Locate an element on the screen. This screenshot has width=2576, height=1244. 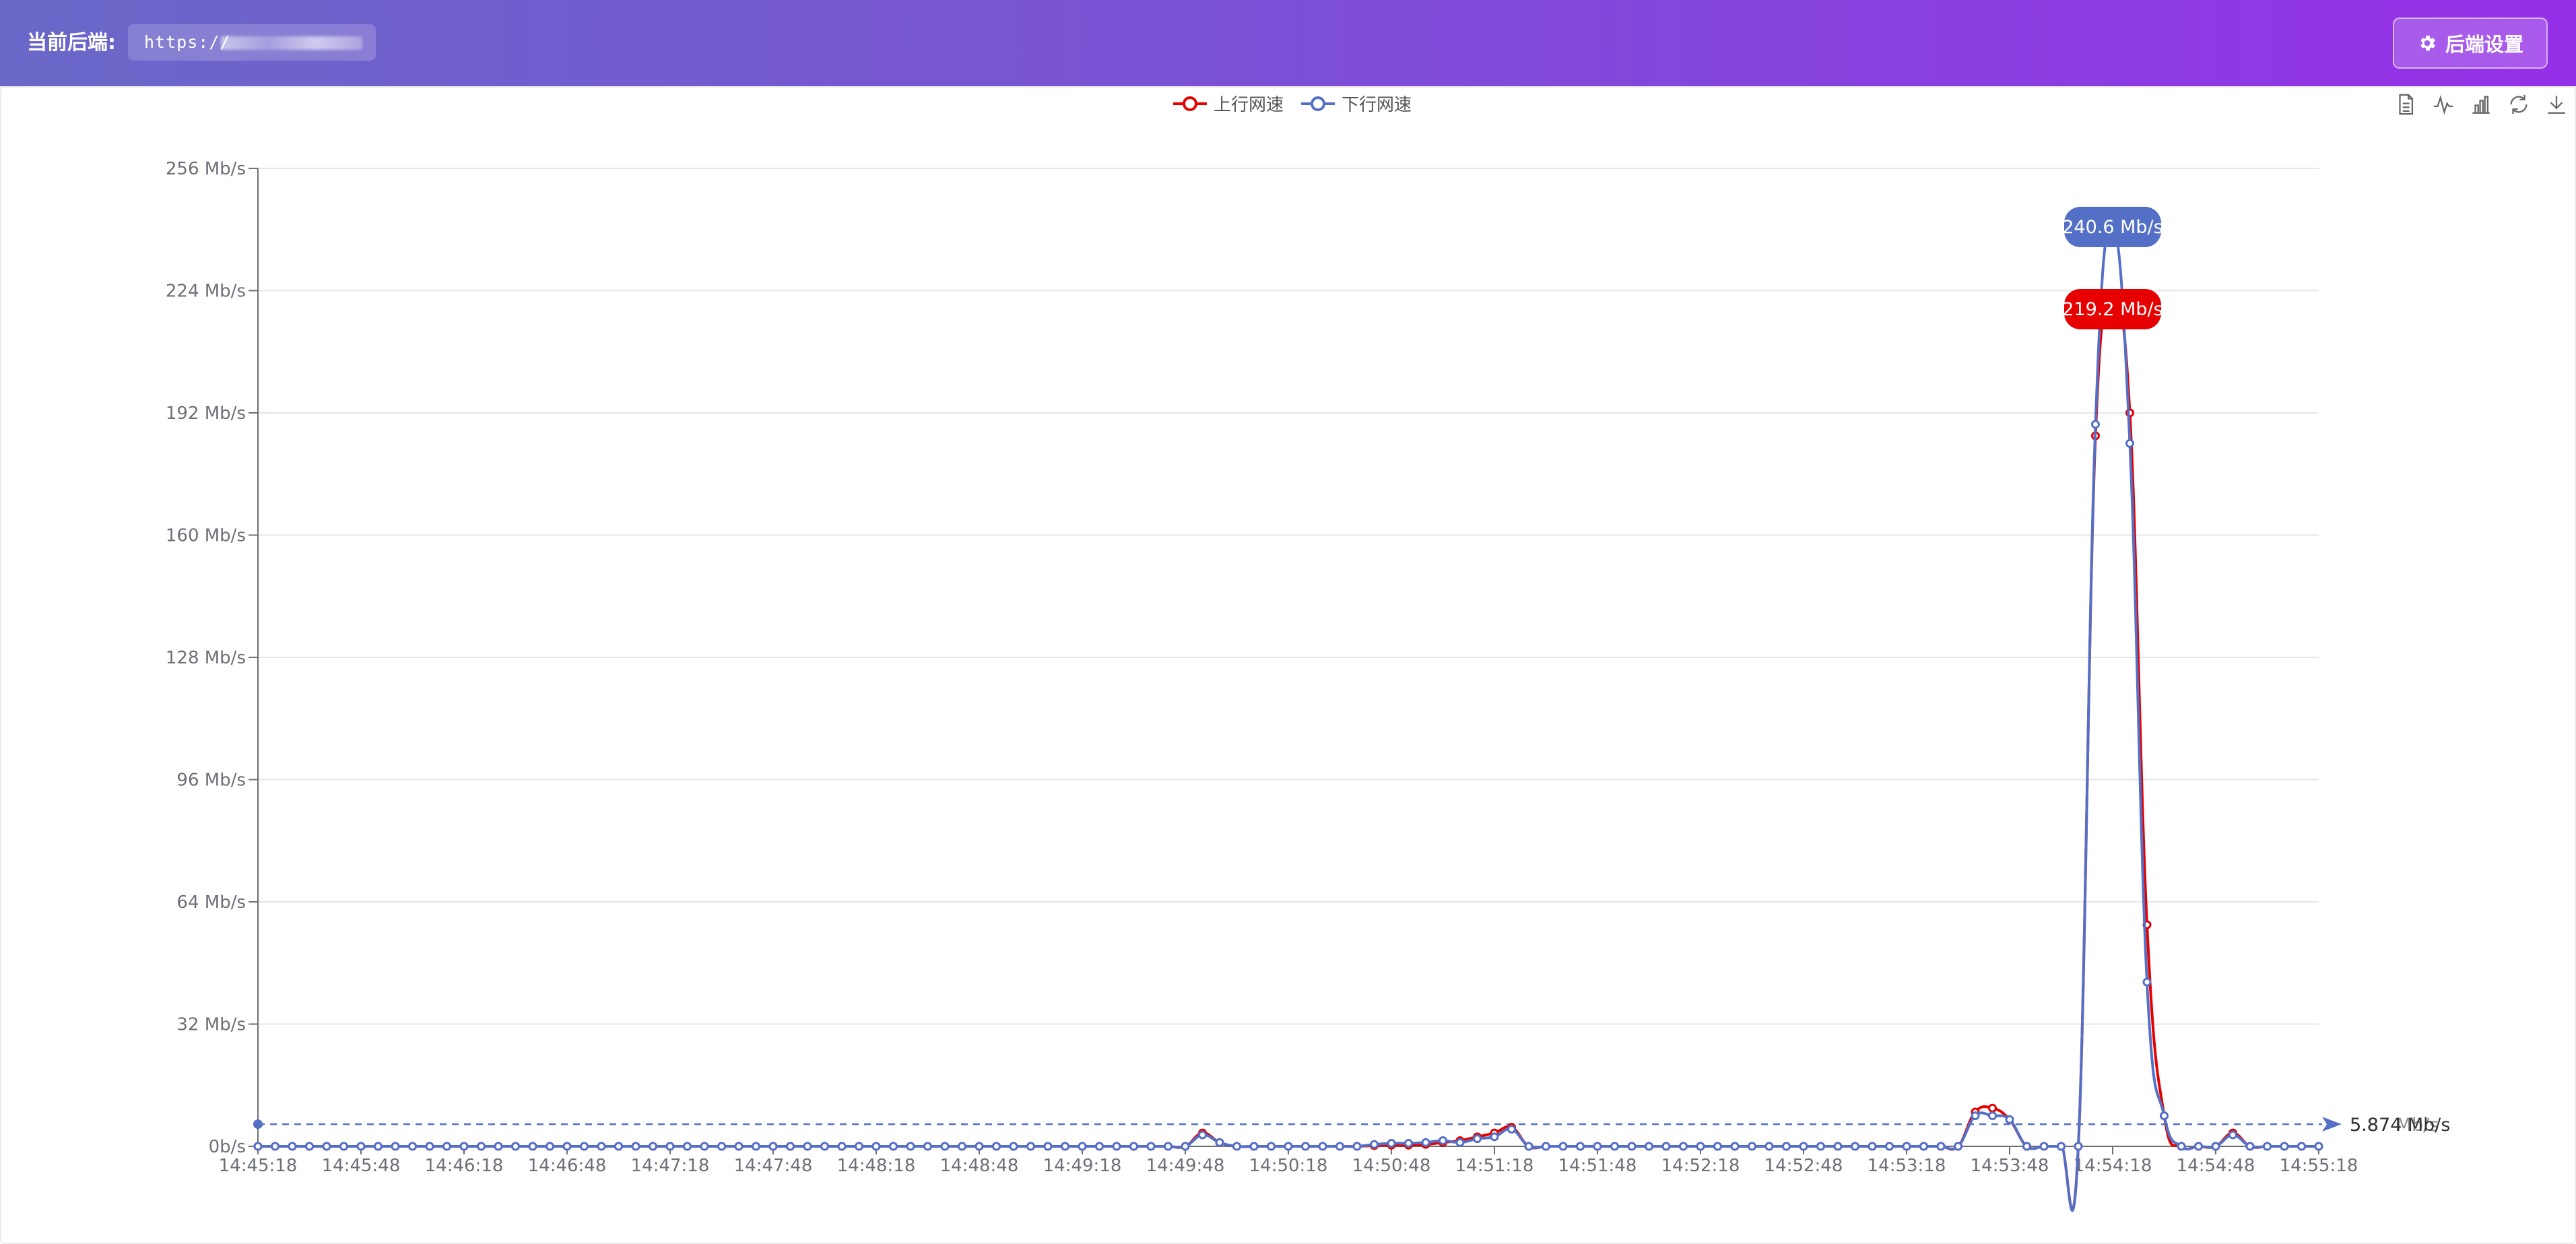
backend-url-text: https:// is located at coordinates (187, 42).